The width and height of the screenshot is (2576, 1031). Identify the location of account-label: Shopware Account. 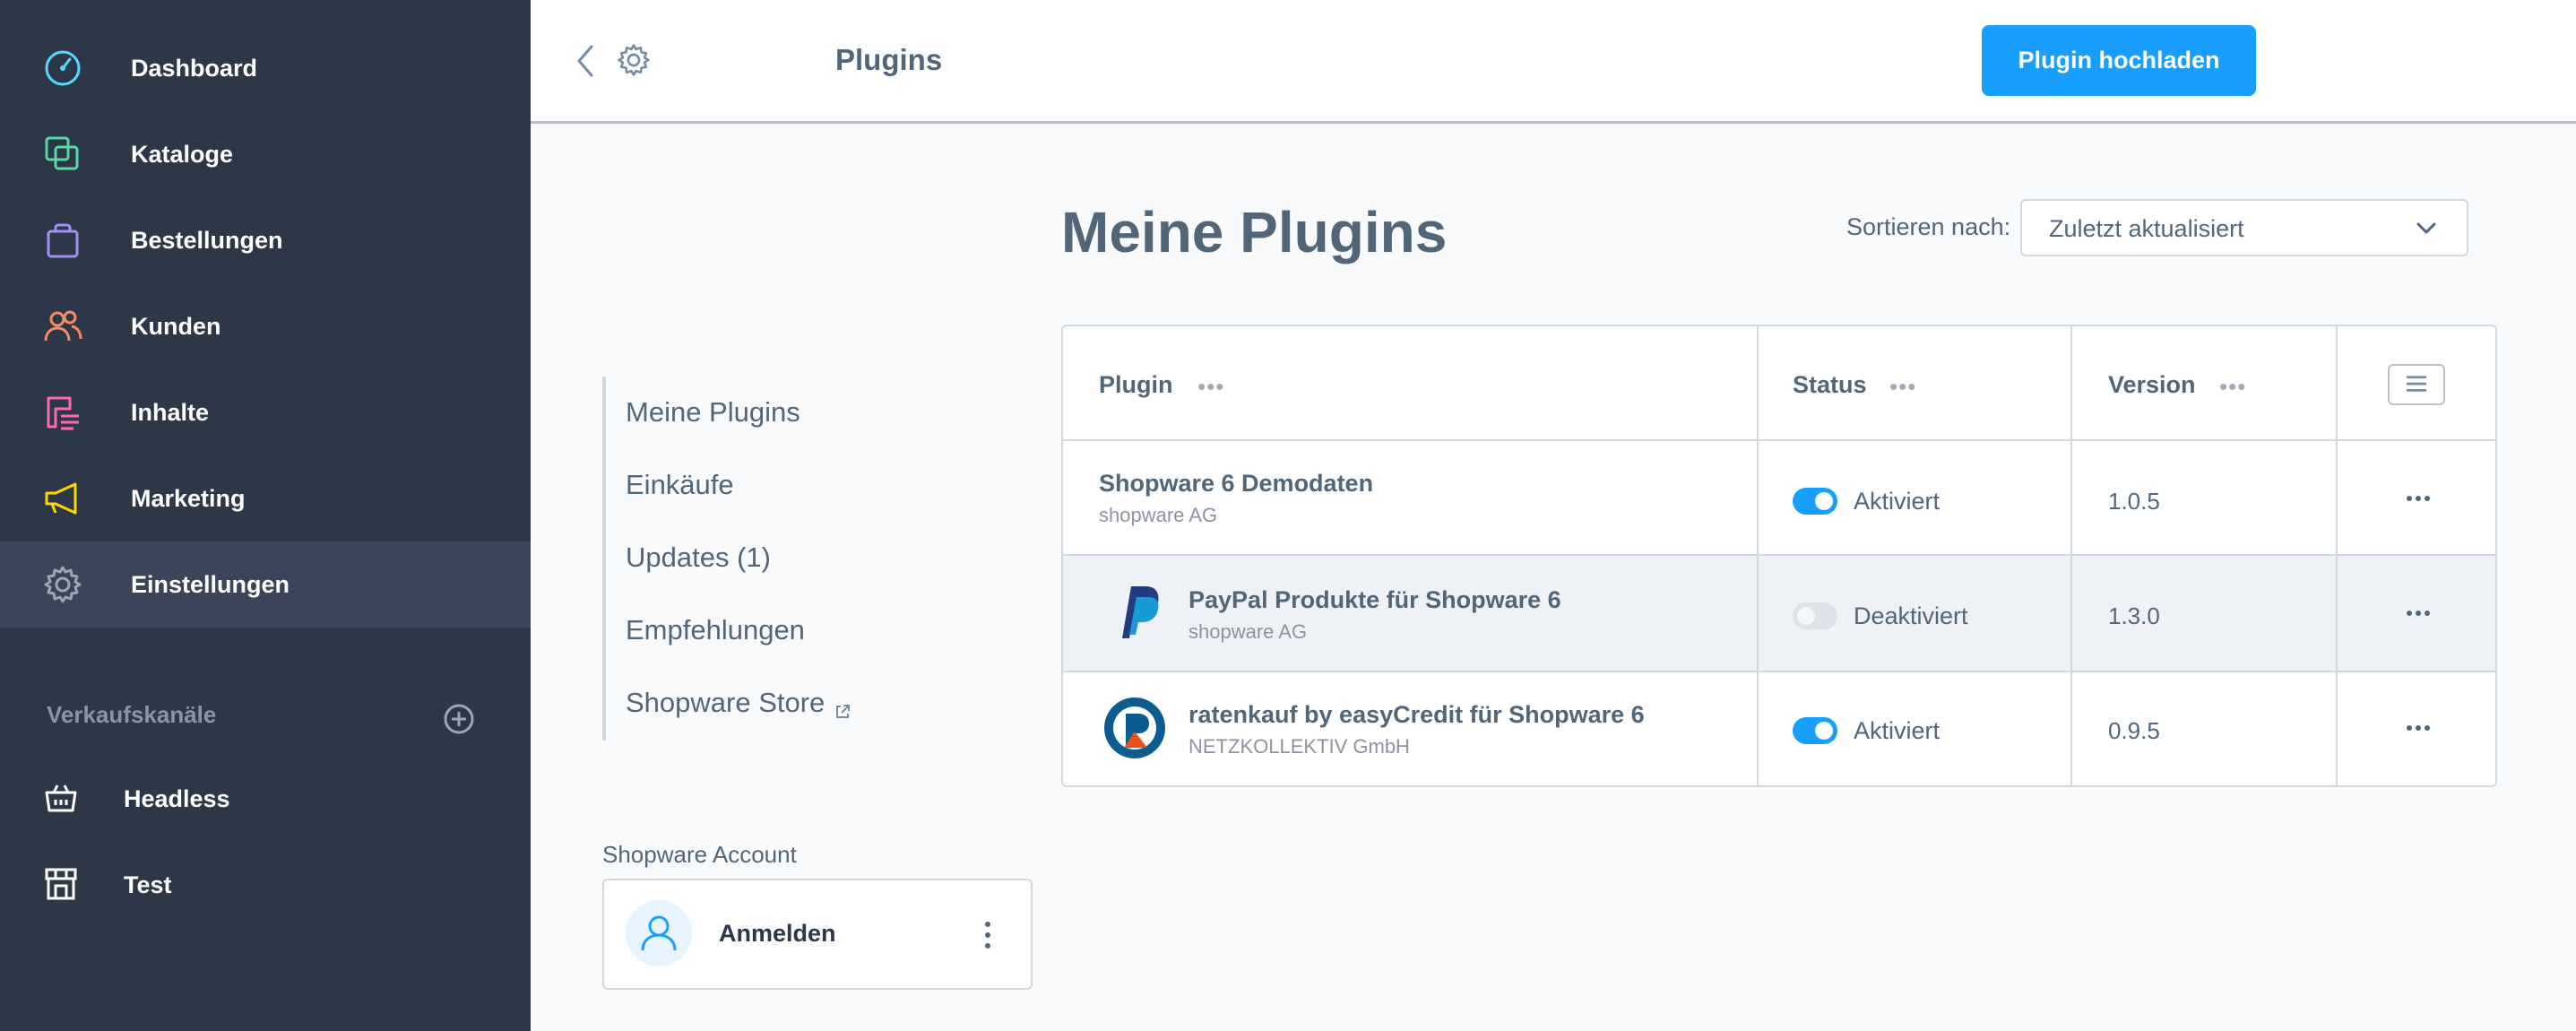
(699, 854).